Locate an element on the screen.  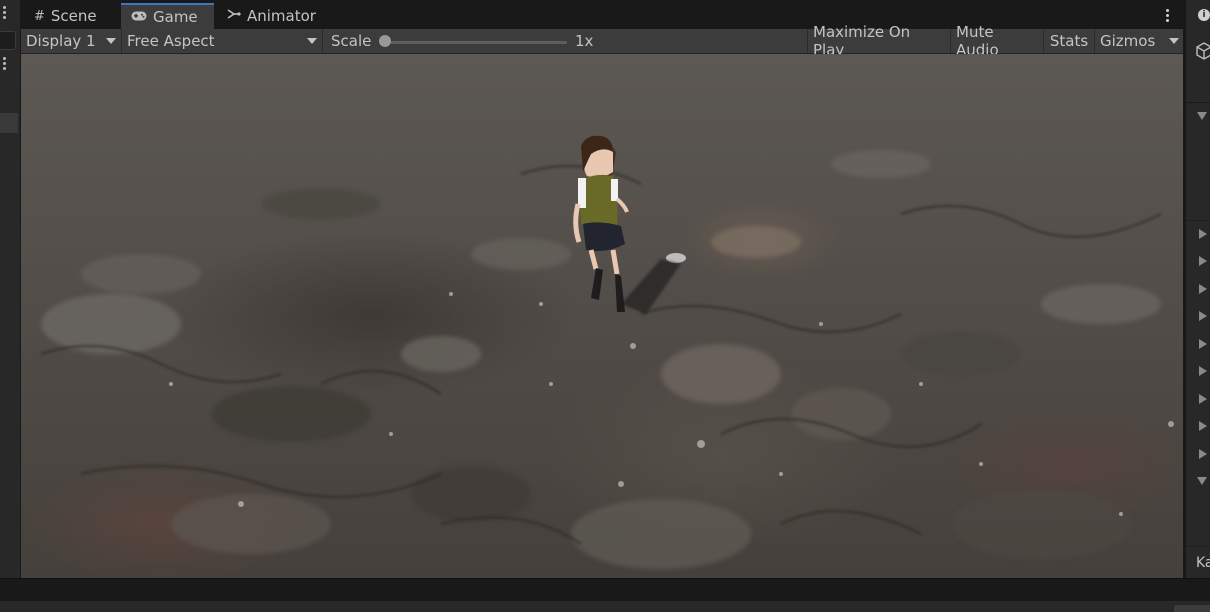
tab-animator: Animator is located at coordinates (271, 16).